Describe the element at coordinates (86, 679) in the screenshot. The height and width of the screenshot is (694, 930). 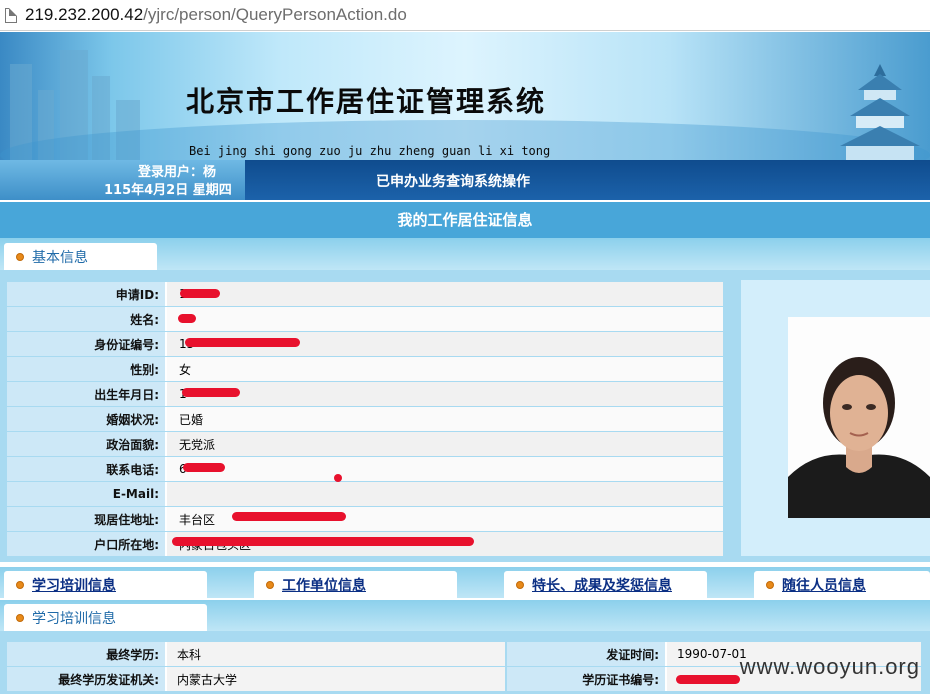
I see `field-label: 最终学历发证机关:` at that location.